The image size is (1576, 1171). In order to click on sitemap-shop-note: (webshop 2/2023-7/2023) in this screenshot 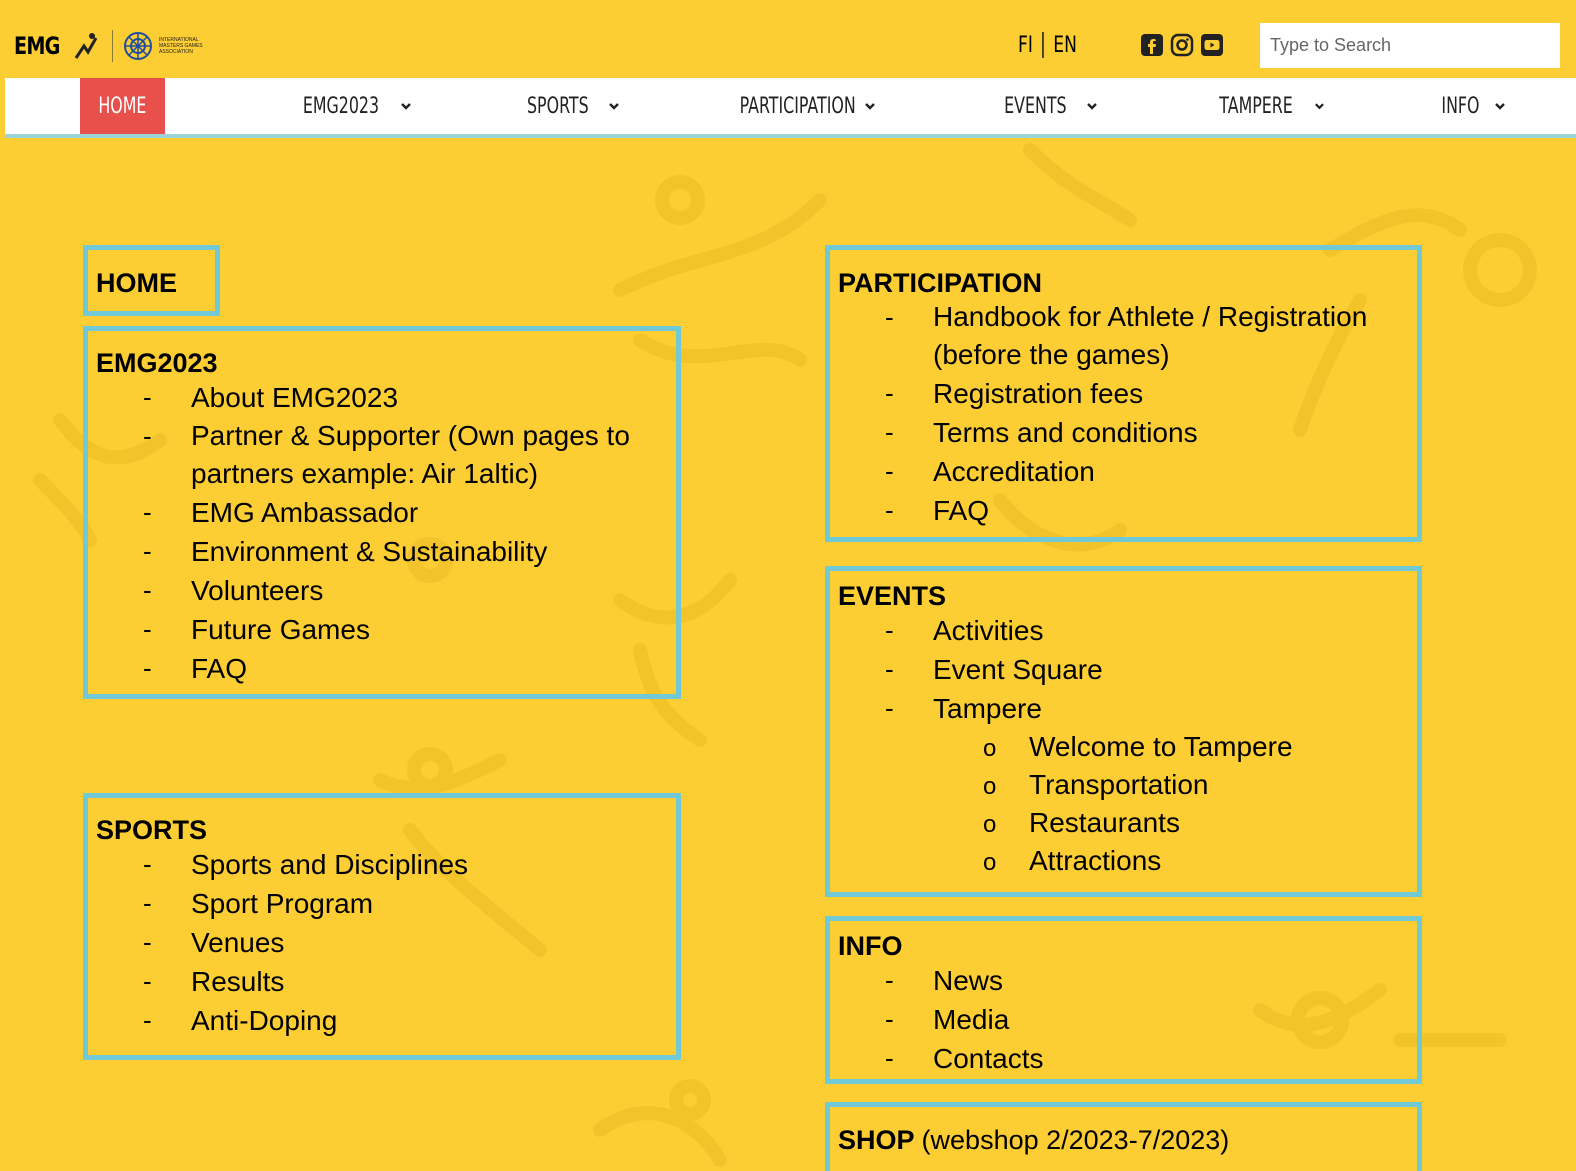, I will do `click(1075, 1140)`.